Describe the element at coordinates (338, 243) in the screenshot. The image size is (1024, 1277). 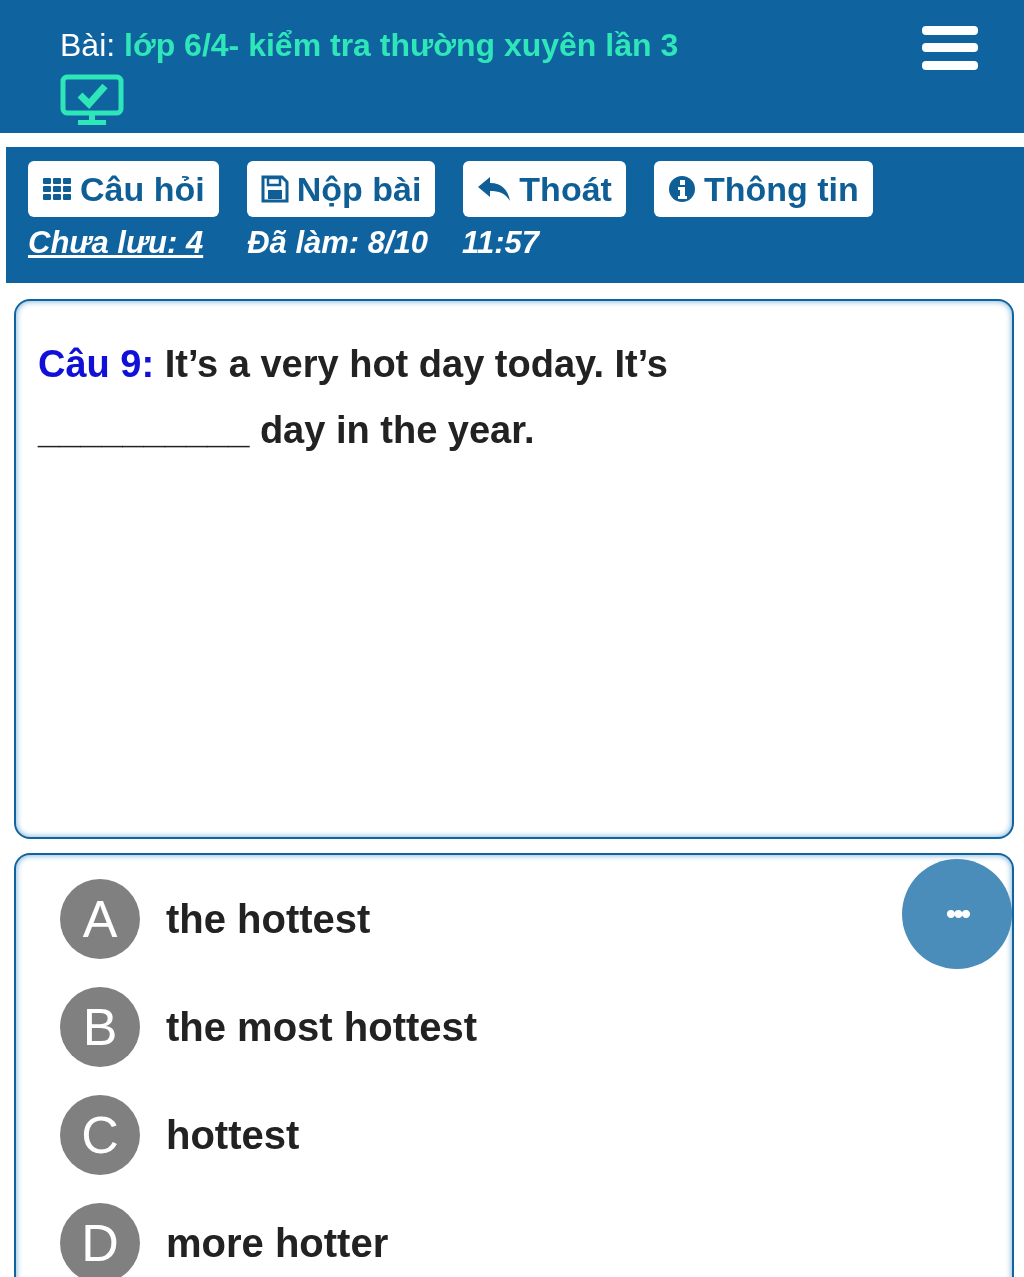
I see `progress-text: Đã làm: 8/10` at that location.